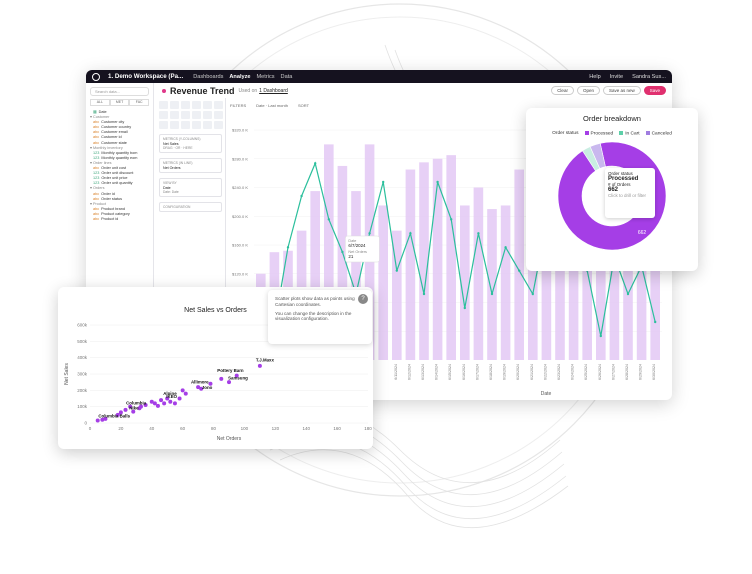 This screenshot has height=574, width=752. Describe the element at coordinates (600, 372) in the screenshot. I see `x-tick-label: 6/26/2024` at that location.